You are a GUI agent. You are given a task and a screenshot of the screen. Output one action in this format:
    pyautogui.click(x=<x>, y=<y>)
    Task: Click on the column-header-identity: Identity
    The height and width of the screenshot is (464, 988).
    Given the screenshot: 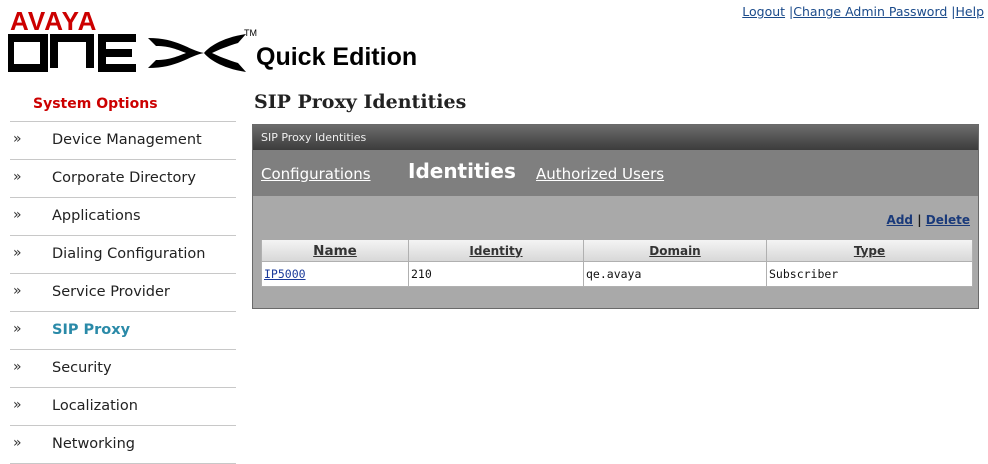 What is the action you would take?
    pyautogui.click(x=496, y=251)
    